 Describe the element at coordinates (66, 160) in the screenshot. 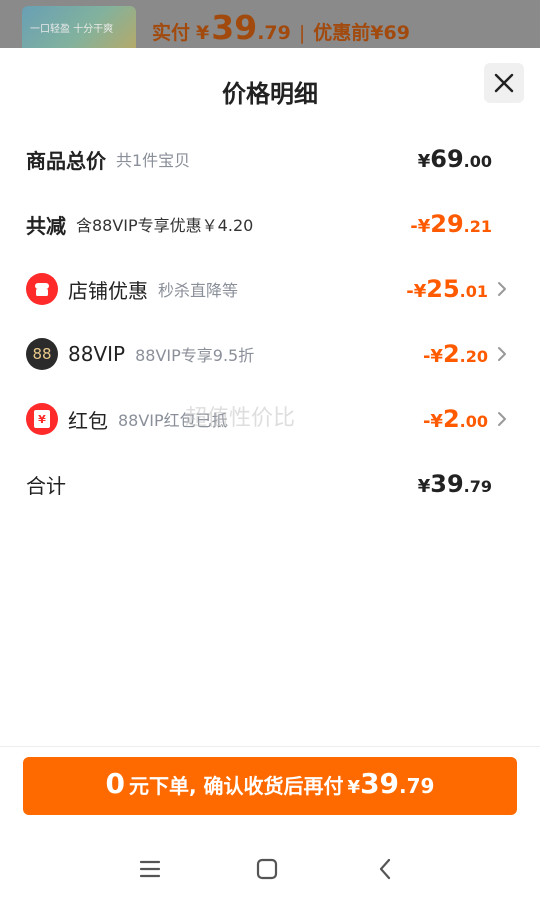

I see `goods-total-label: 商品总价` at that location.